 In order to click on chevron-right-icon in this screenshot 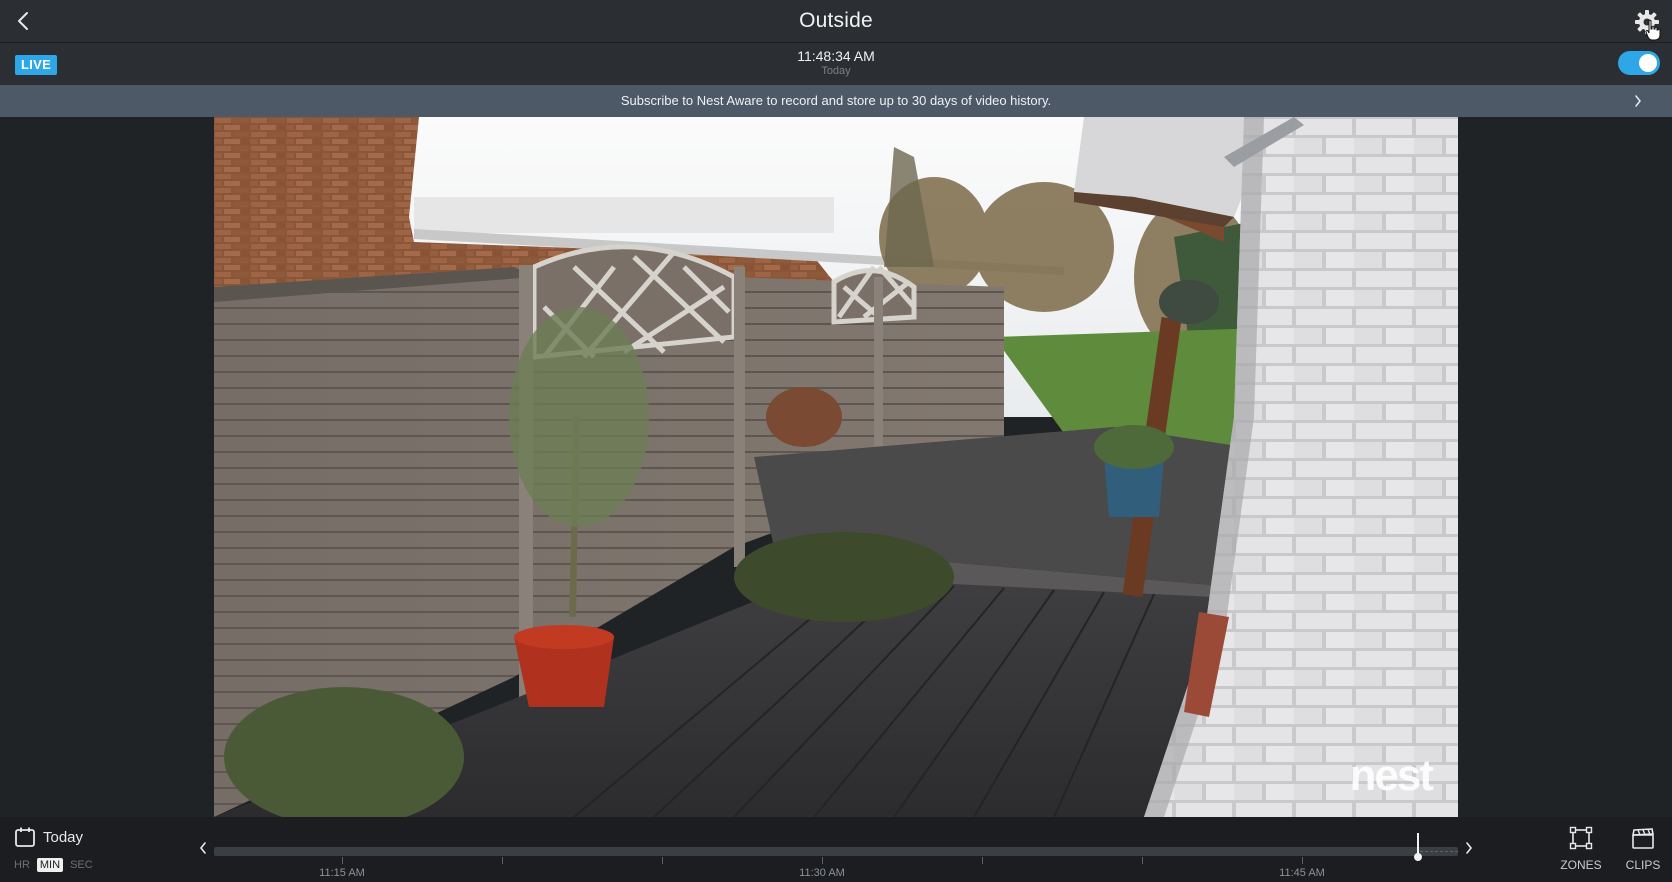, I will do `click(1638, 101)`.